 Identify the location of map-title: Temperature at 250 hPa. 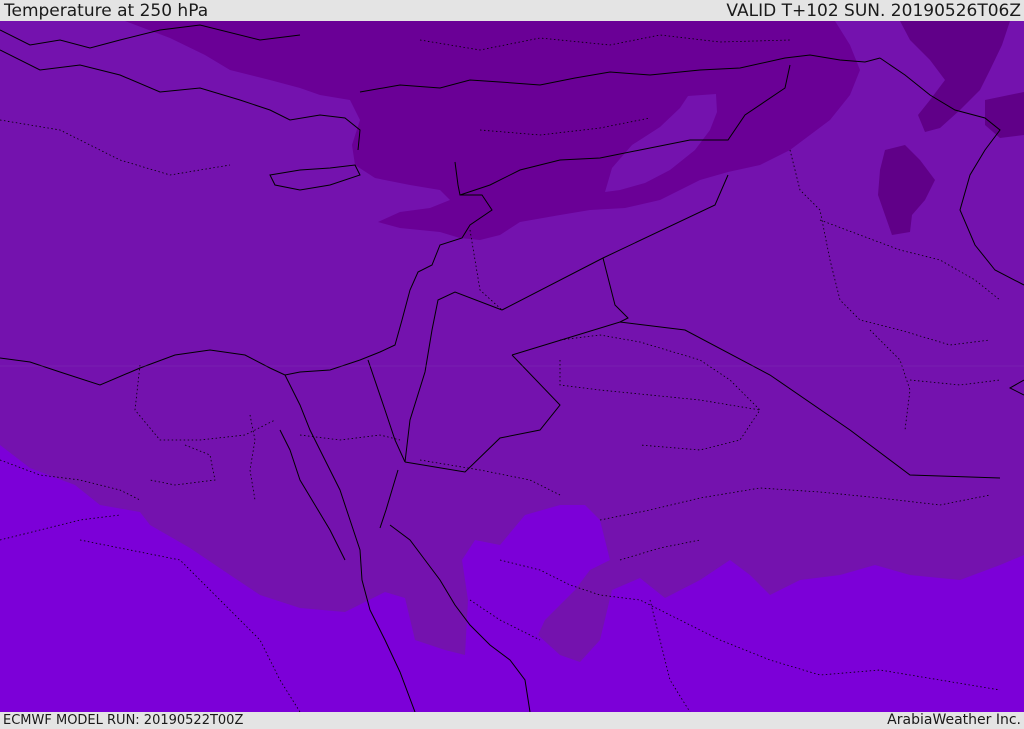
(106, 11).